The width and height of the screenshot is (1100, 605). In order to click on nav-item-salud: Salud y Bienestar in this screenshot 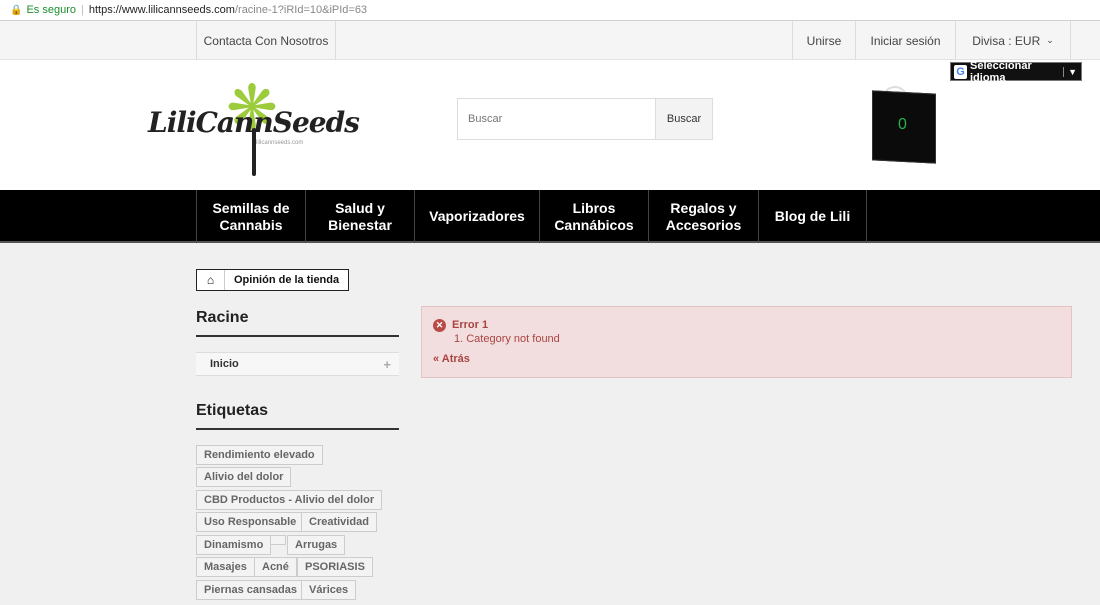, I will do `click(359, 216)`.